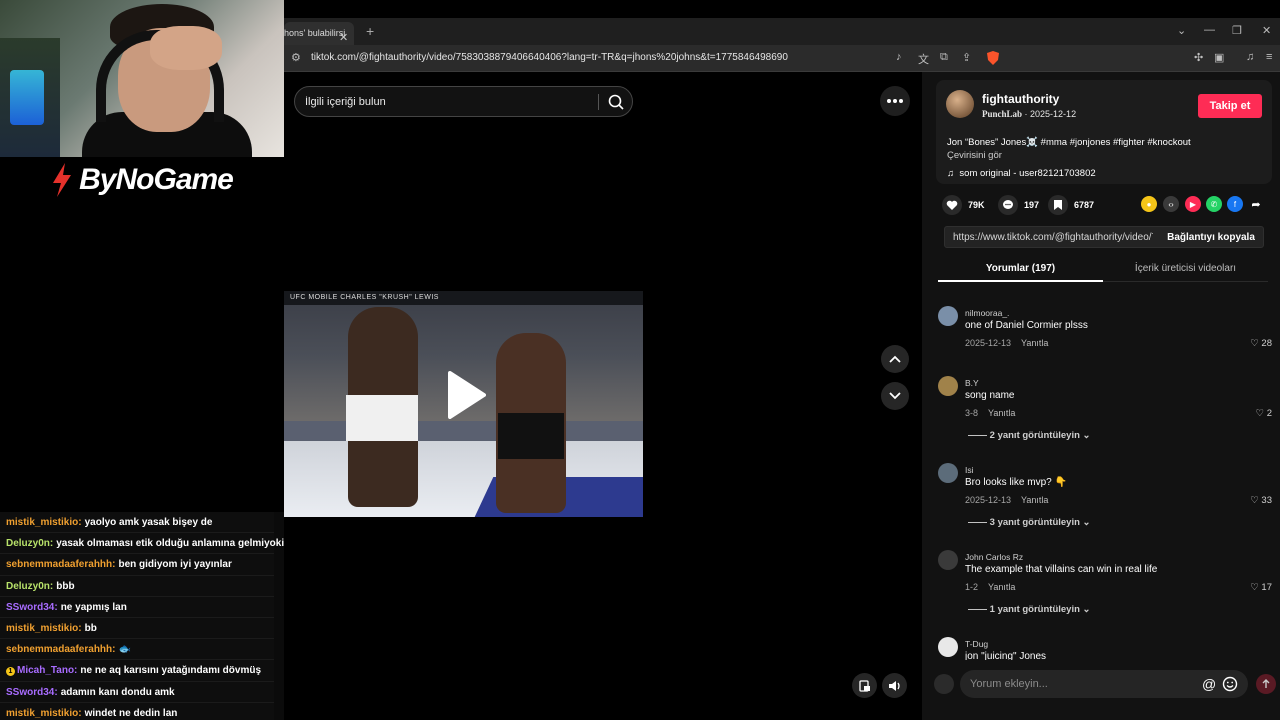 This screenshot has width=1280, height=720. What do you see at coordinates (1020, 272) in the screenshot?
I see `tab-comments: Yorumlar (197)` at bounding box center [1020, 272].